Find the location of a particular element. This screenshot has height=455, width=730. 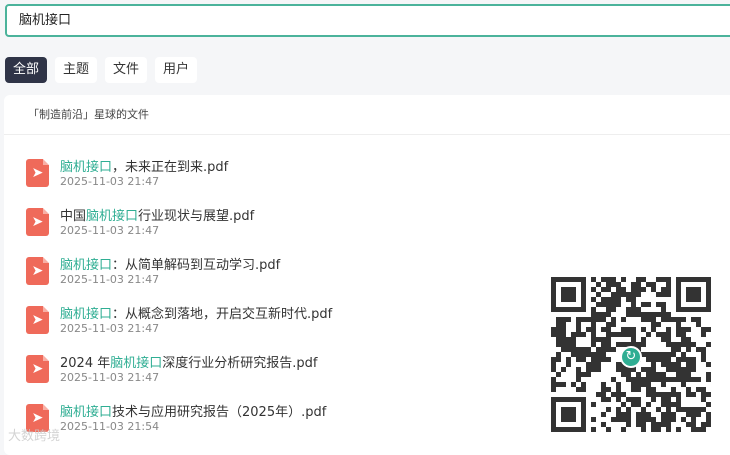

name-prefix: 中国 is located at coordinates (73, 216).